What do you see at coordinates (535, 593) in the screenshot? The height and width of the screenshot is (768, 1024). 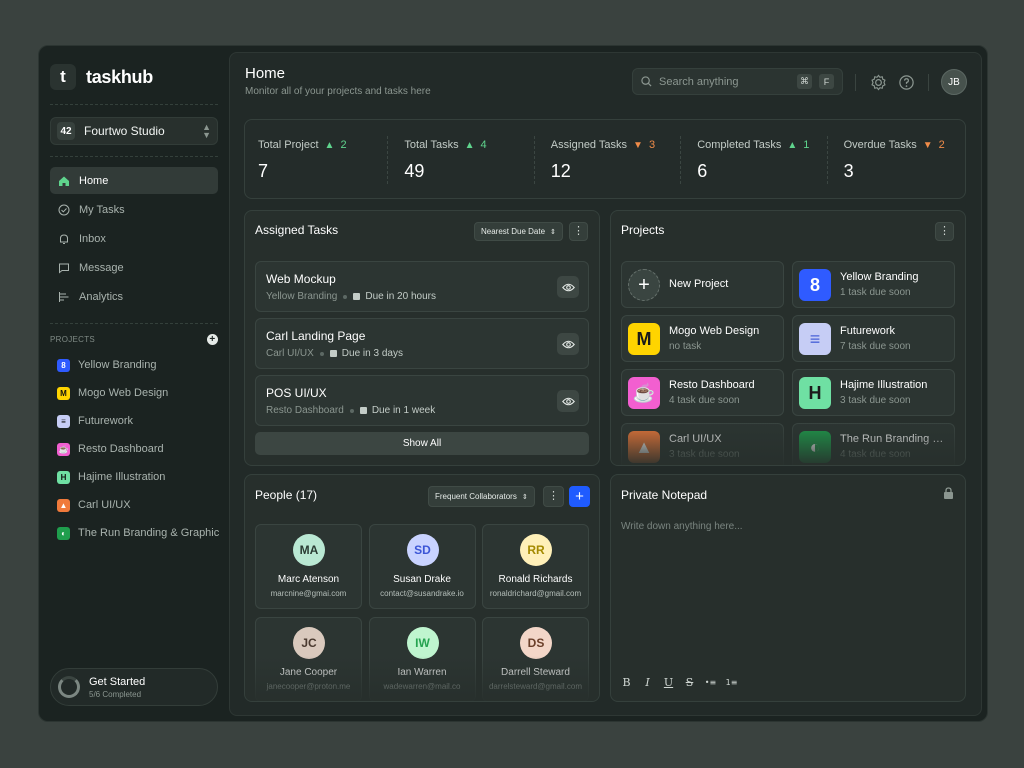 I see `person-email: ronaldrichard@gmail.com` at bounding box center [535, 593].